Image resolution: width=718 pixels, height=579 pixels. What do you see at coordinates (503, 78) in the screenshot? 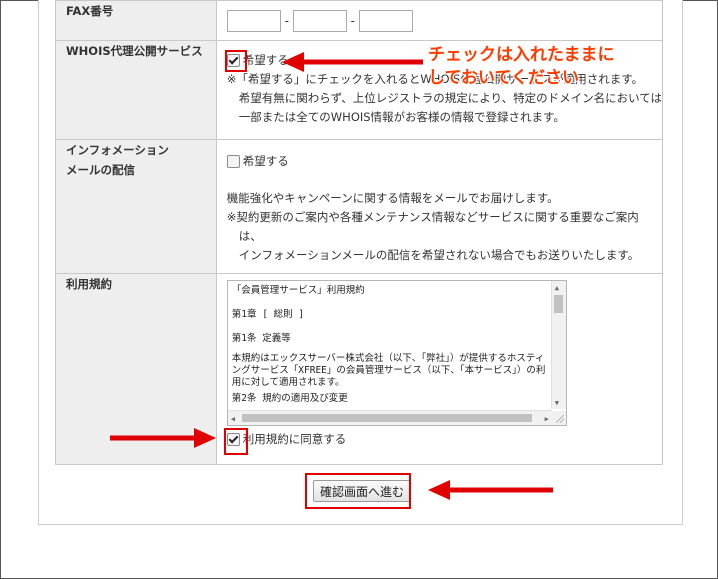
I see `annotation-line2: しておいてください` at bounding box center [503, 78].